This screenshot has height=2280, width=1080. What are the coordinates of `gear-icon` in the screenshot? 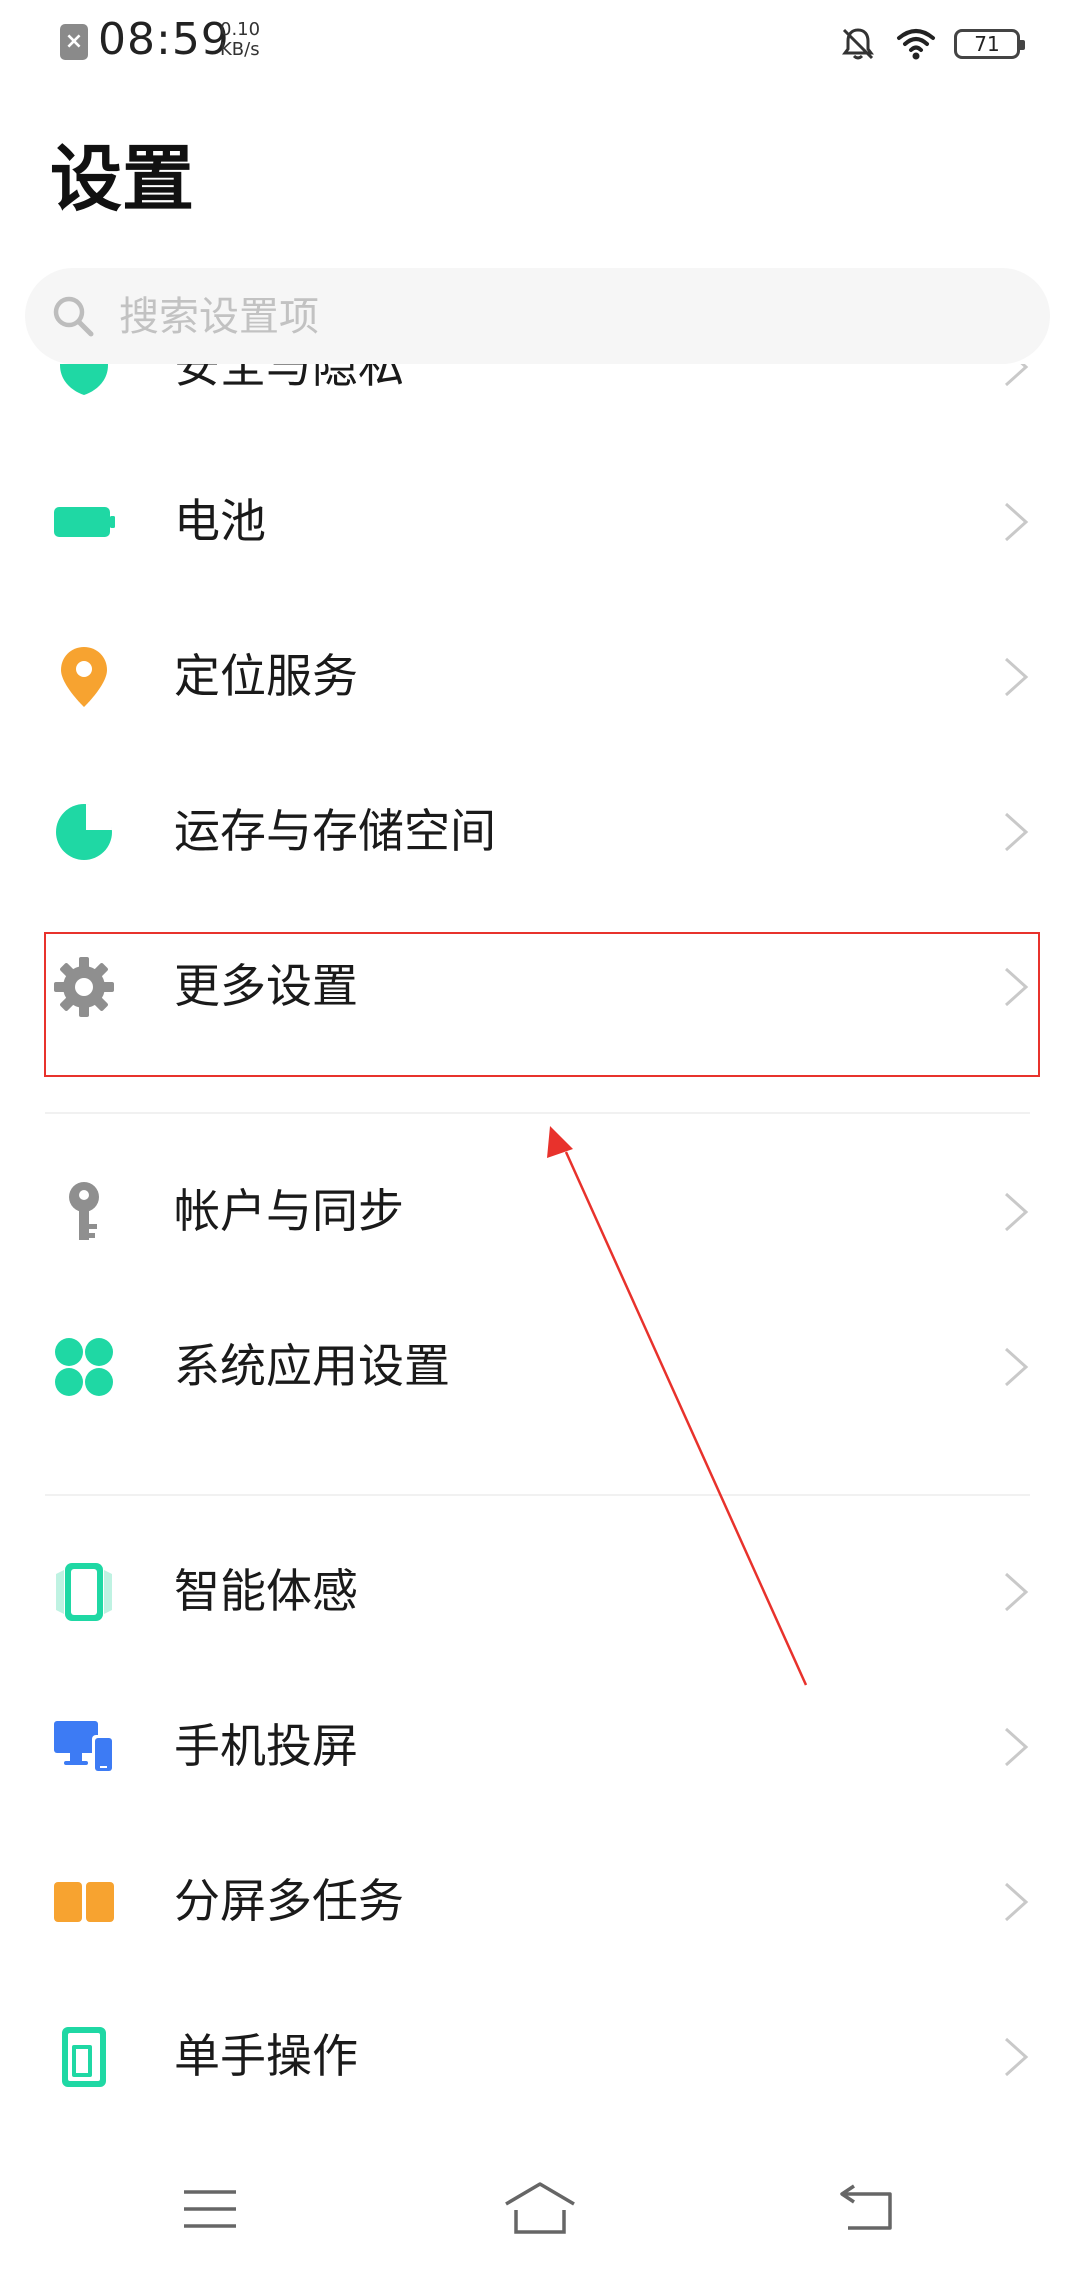 It's located at (84, 987).